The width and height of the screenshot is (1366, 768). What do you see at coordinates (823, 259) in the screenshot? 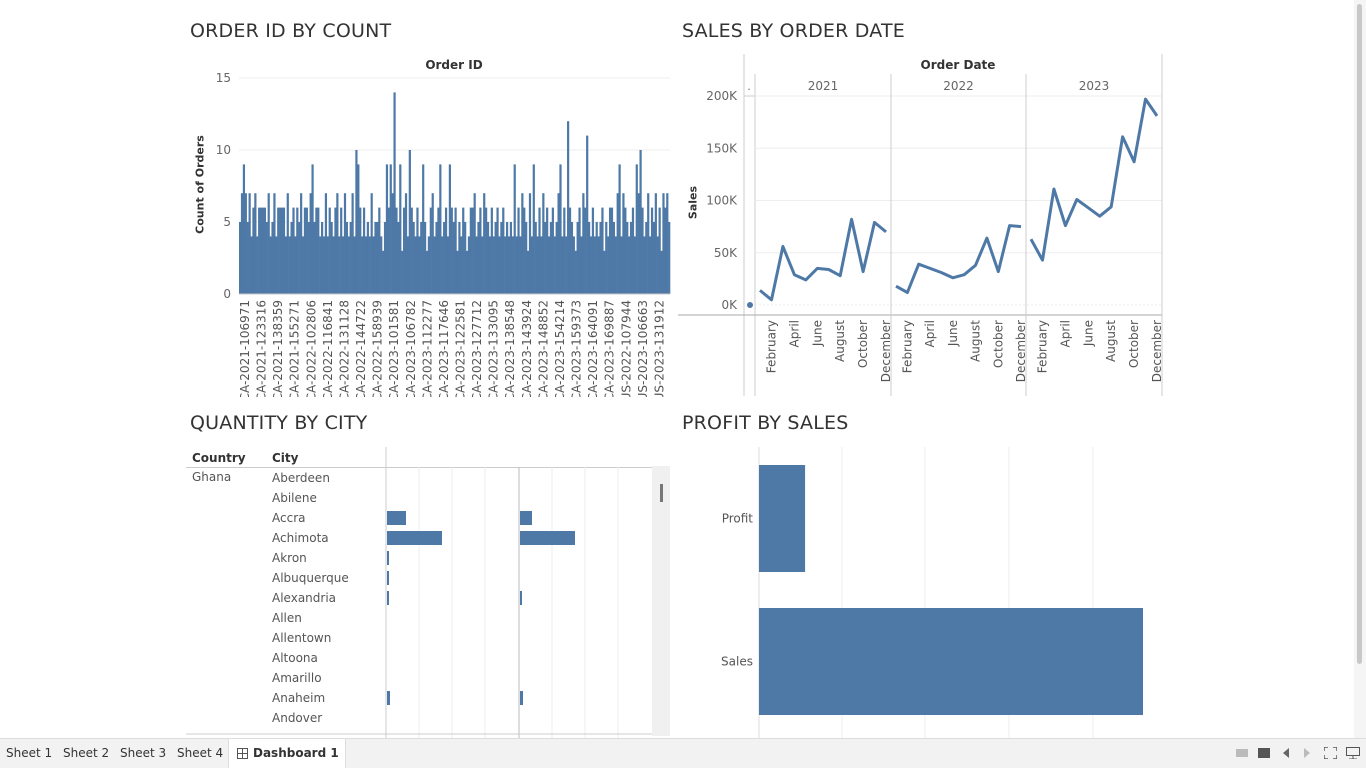
I see `sales-line-2021` at bounding box center [823, 259].